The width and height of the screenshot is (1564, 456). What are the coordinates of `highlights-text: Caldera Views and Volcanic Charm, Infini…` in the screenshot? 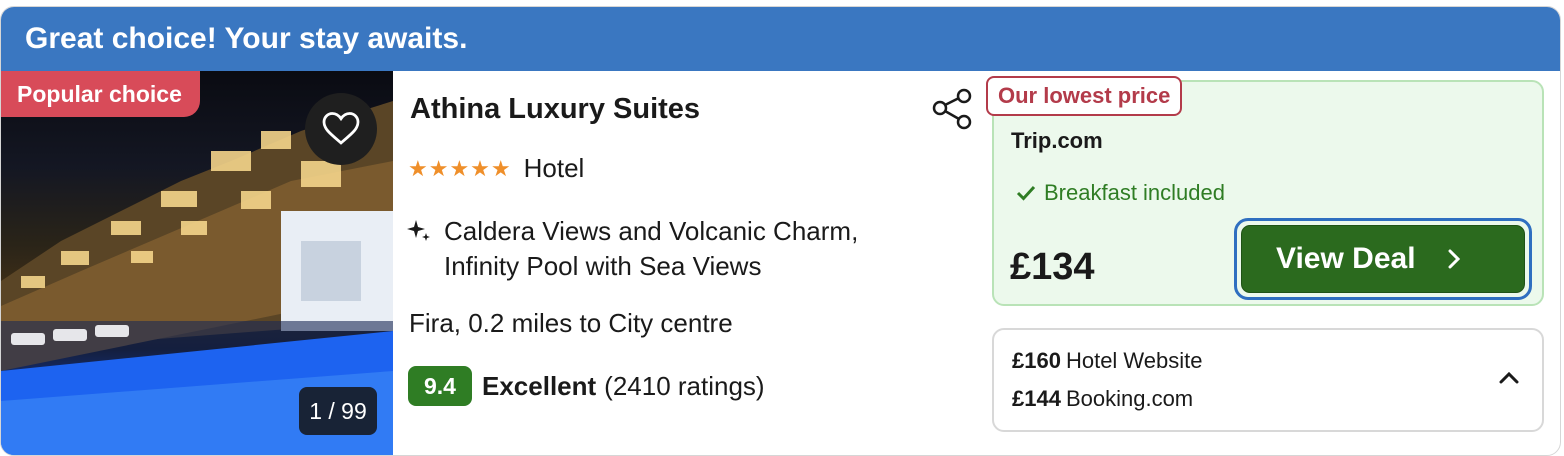 It's located at (694, 249).